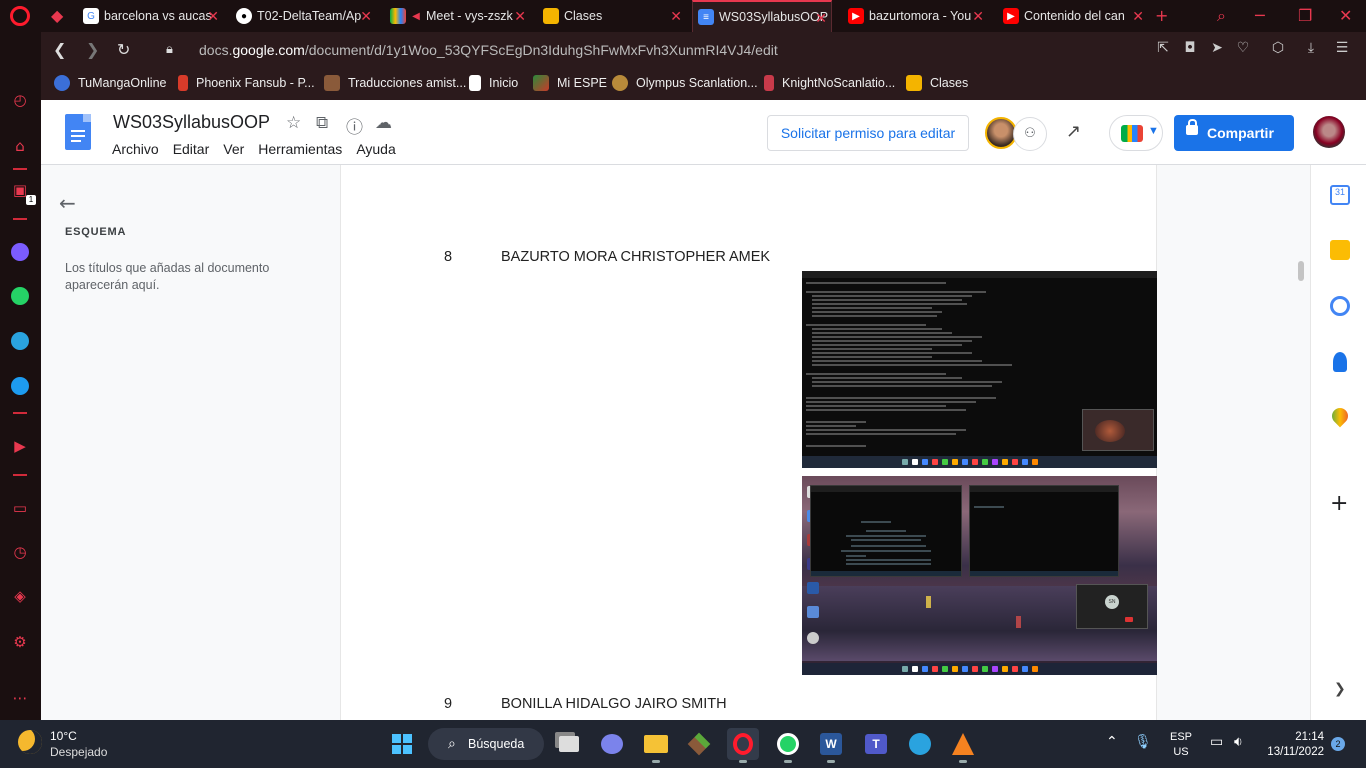 The width and height of the screenshot is (1366, 768). What do you see at coordinates (1311, 49) in the screenshot?
I see `download-icon: ⤓` at bounding box center [1311, 49].